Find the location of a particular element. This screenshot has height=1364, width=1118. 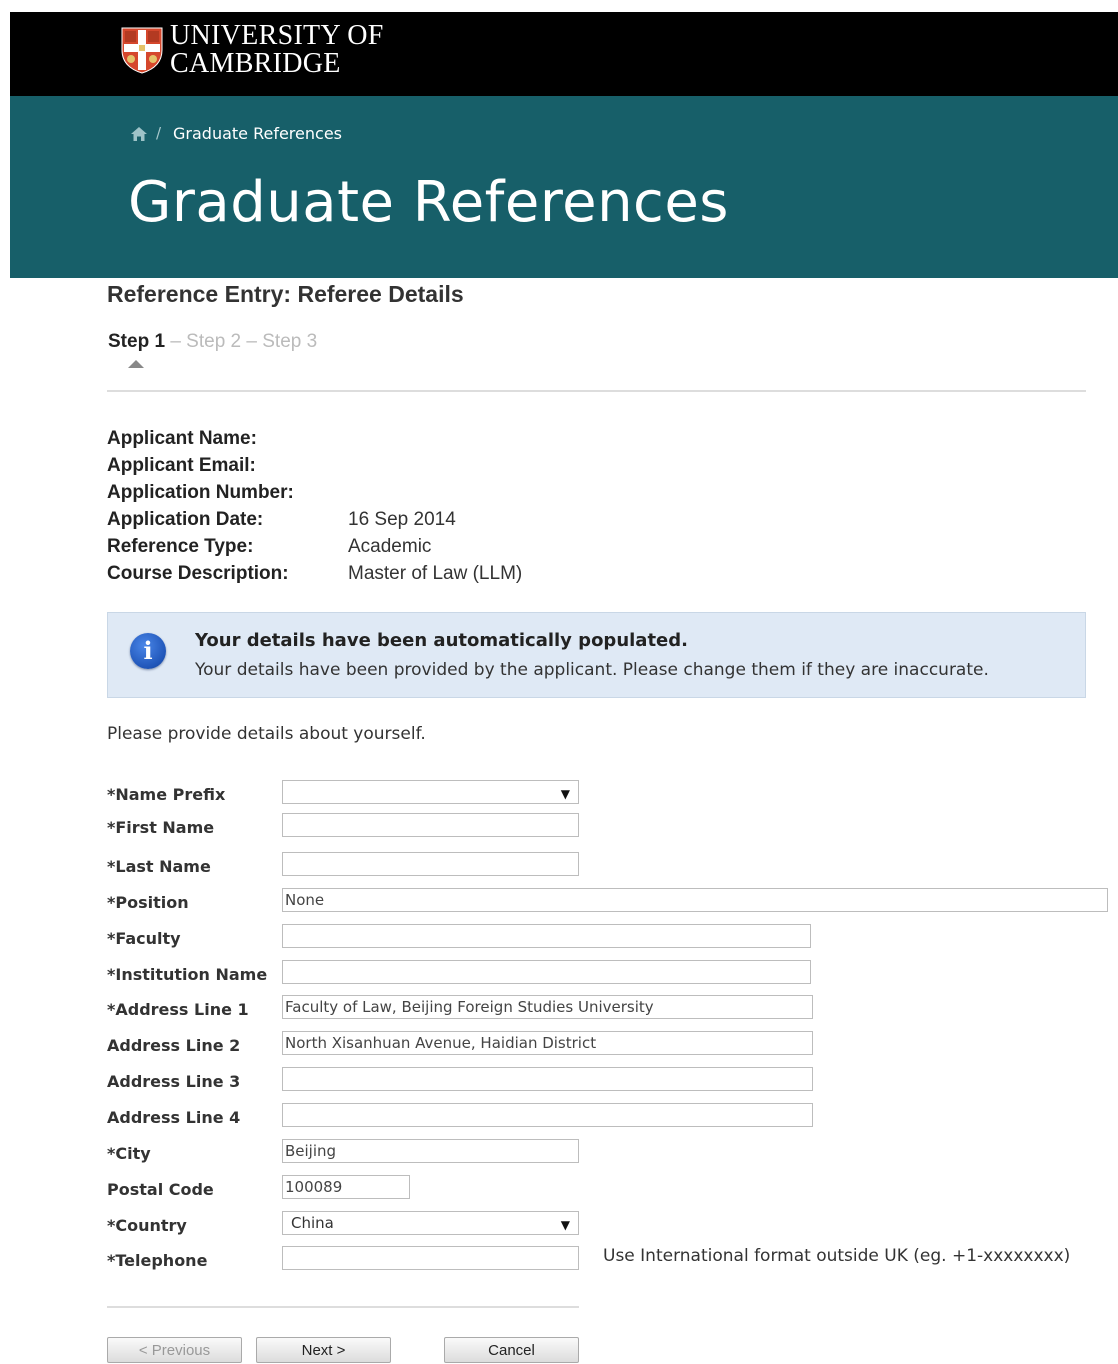

step-indicator: Step 1 – Step 2 – Step 3 is located at coordinates (212, 342).